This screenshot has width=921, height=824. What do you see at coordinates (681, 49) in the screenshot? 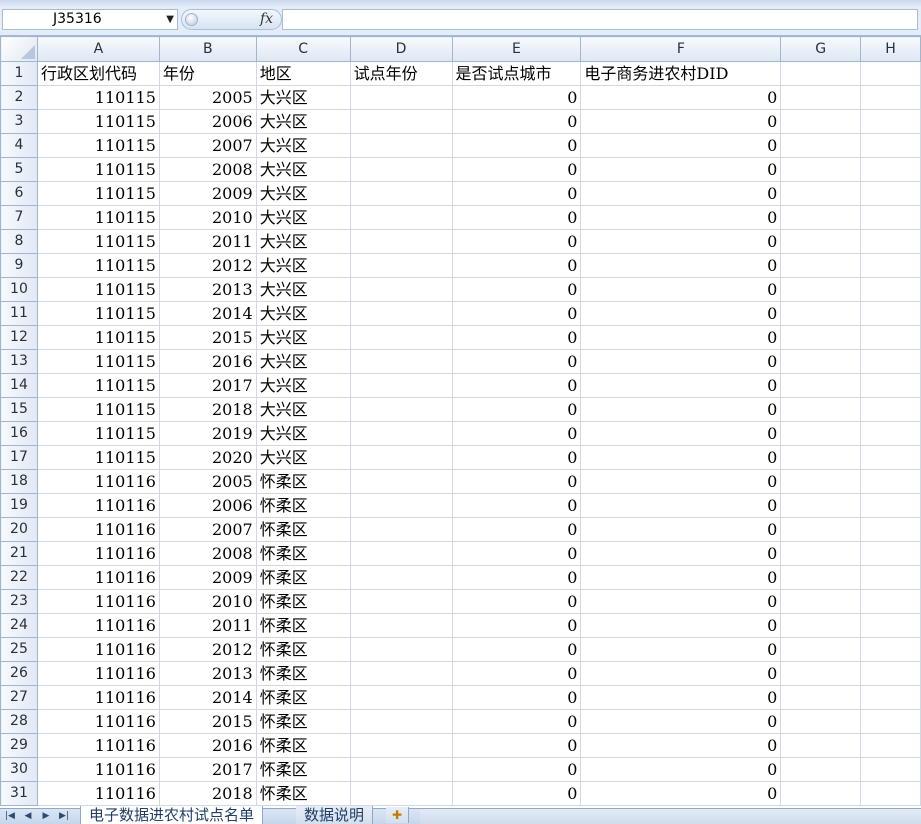
I see `column-header-f: F` at bounding box center [681, 49].